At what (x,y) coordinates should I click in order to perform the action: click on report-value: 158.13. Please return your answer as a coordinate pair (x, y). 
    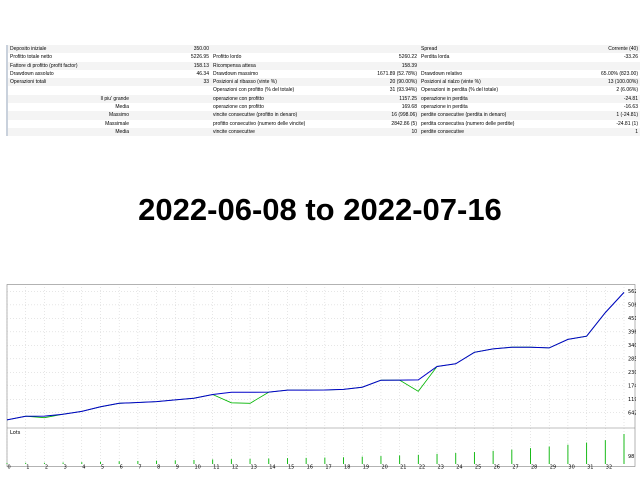
    Looking at the image, I should click on (171, 65).